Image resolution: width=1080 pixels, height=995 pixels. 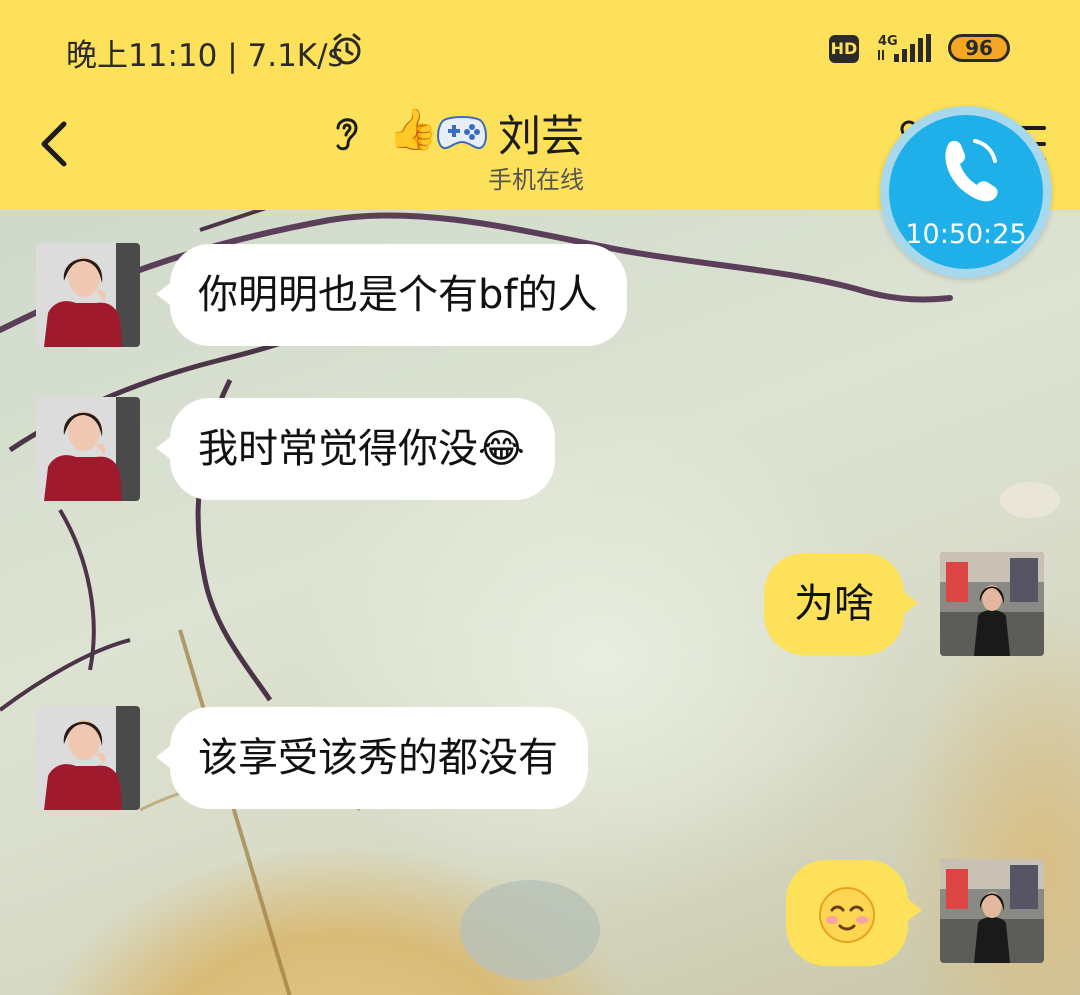 What do you see at coordinates (413, 130) in the screenshot?
I see `thumbs-up-icon: 👍` at bounding box center [413, 130].